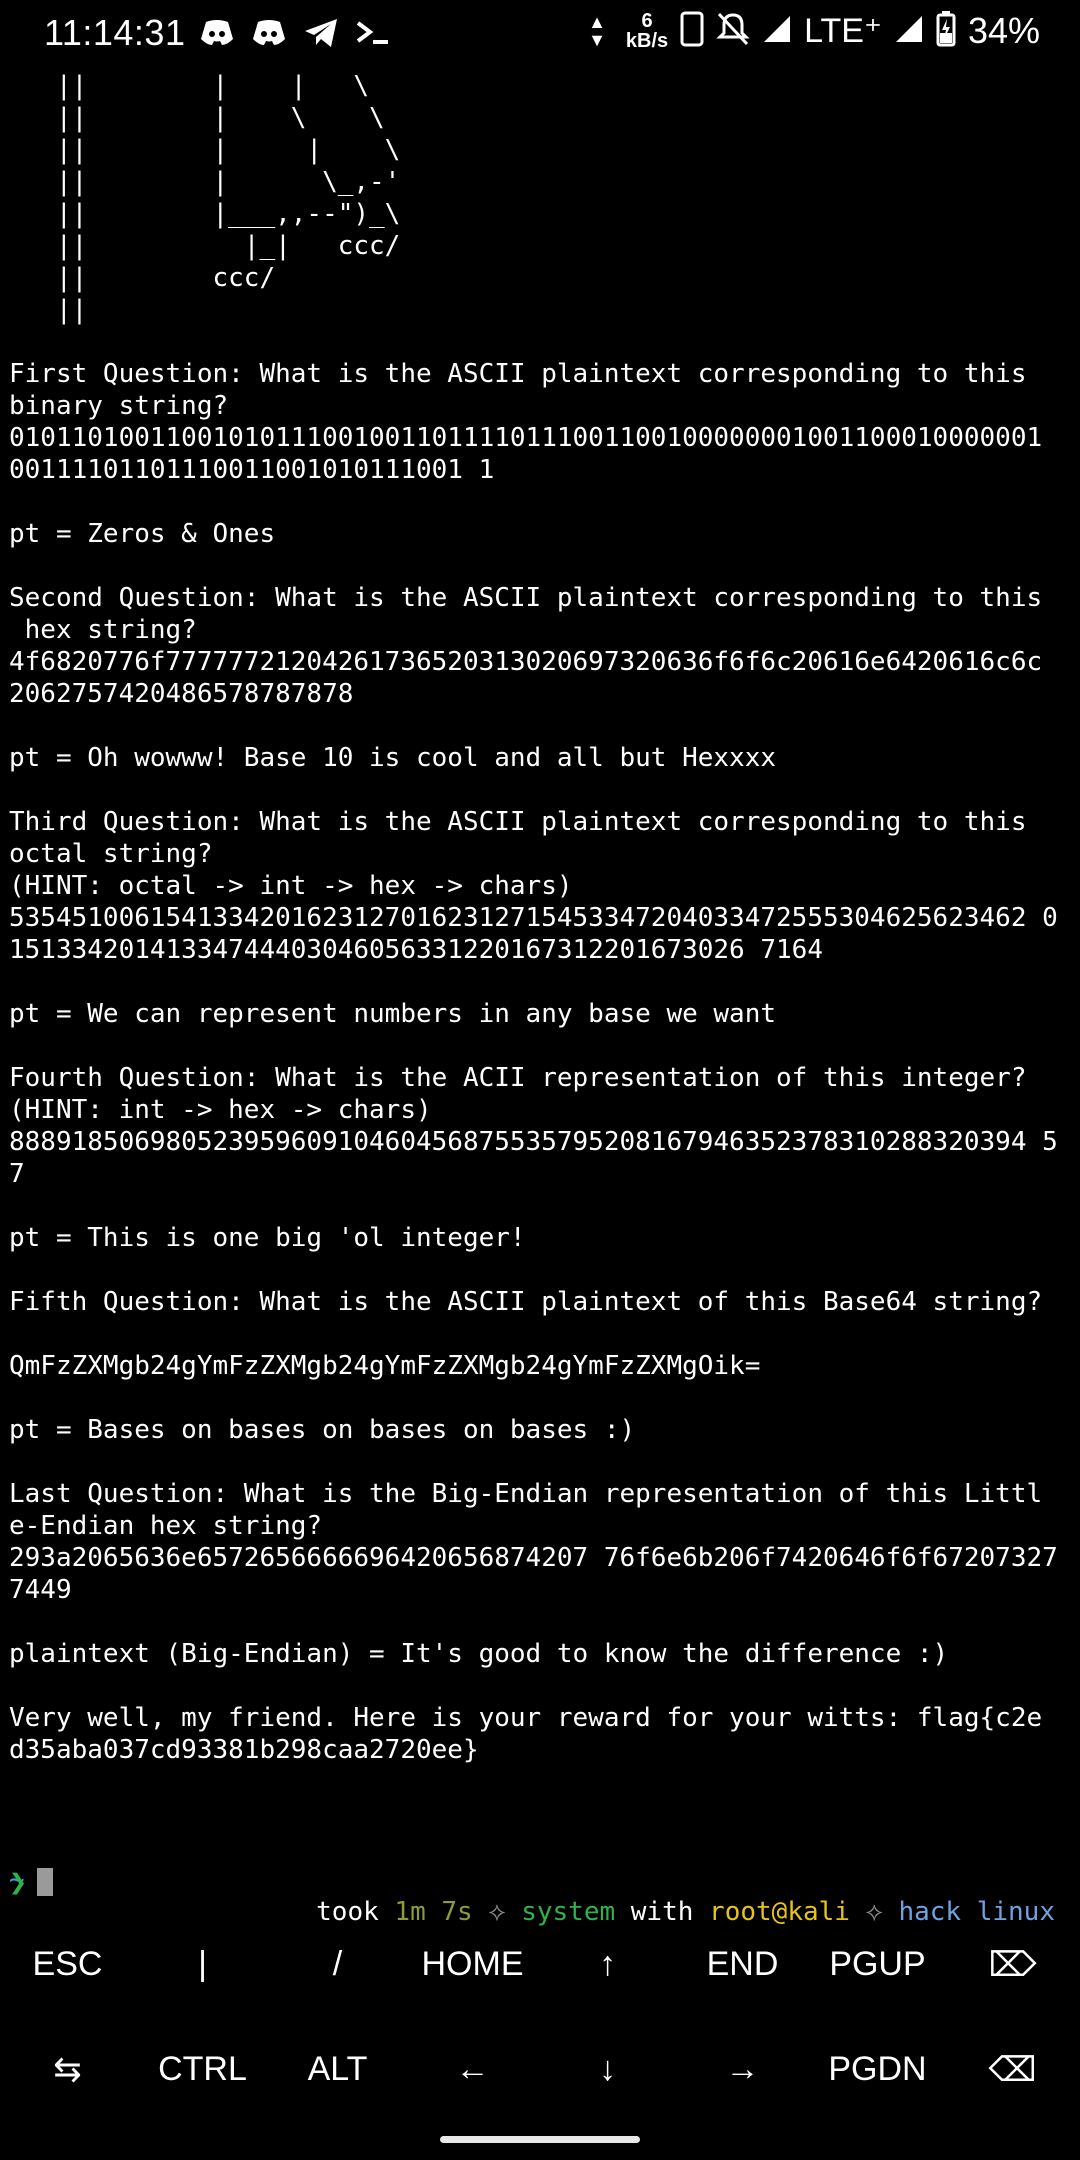 The image size is (1080, 2160). I want to click on key-down: ↓, so click(607, 2069).